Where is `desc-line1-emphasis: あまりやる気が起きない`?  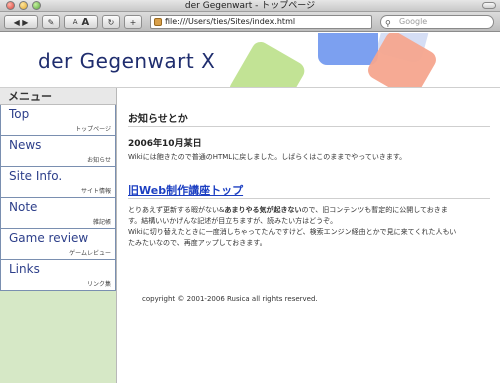 desc-line1-emphasis: あまりやる気が起きない is located at coordinates (263, 210).